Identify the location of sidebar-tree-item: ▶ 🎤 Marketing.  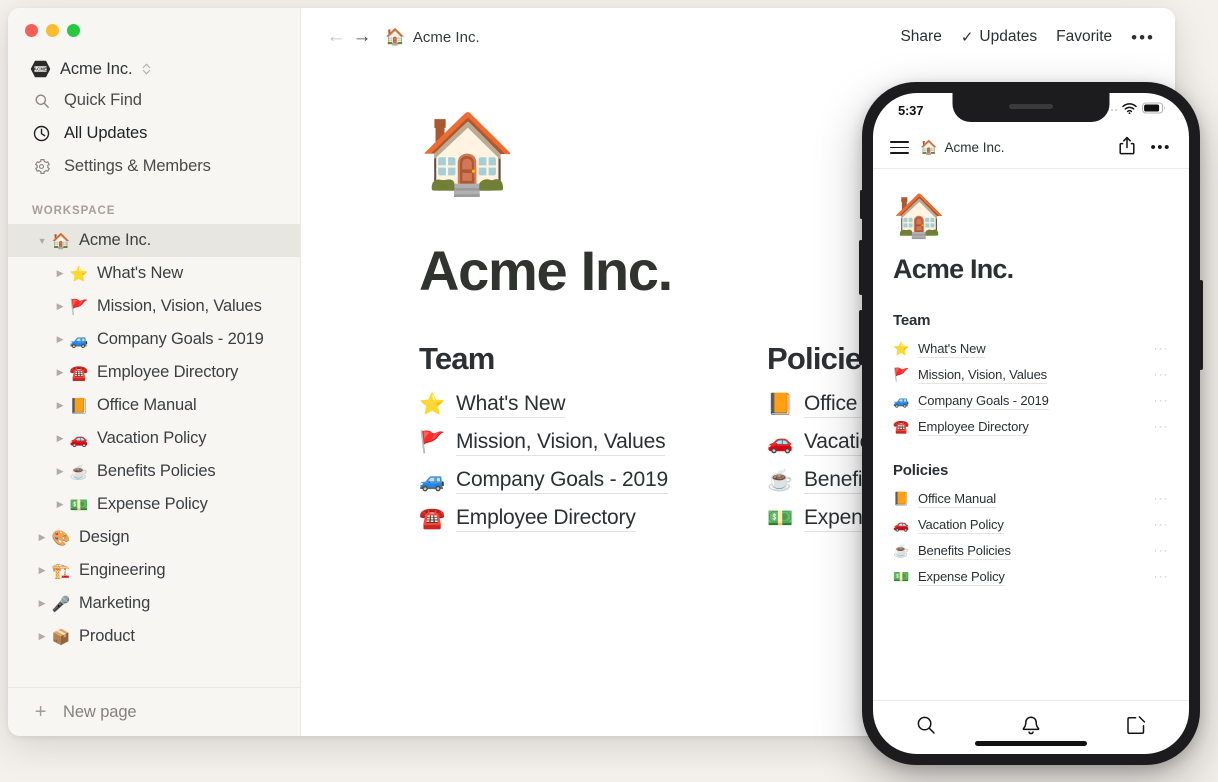
(154, 603).